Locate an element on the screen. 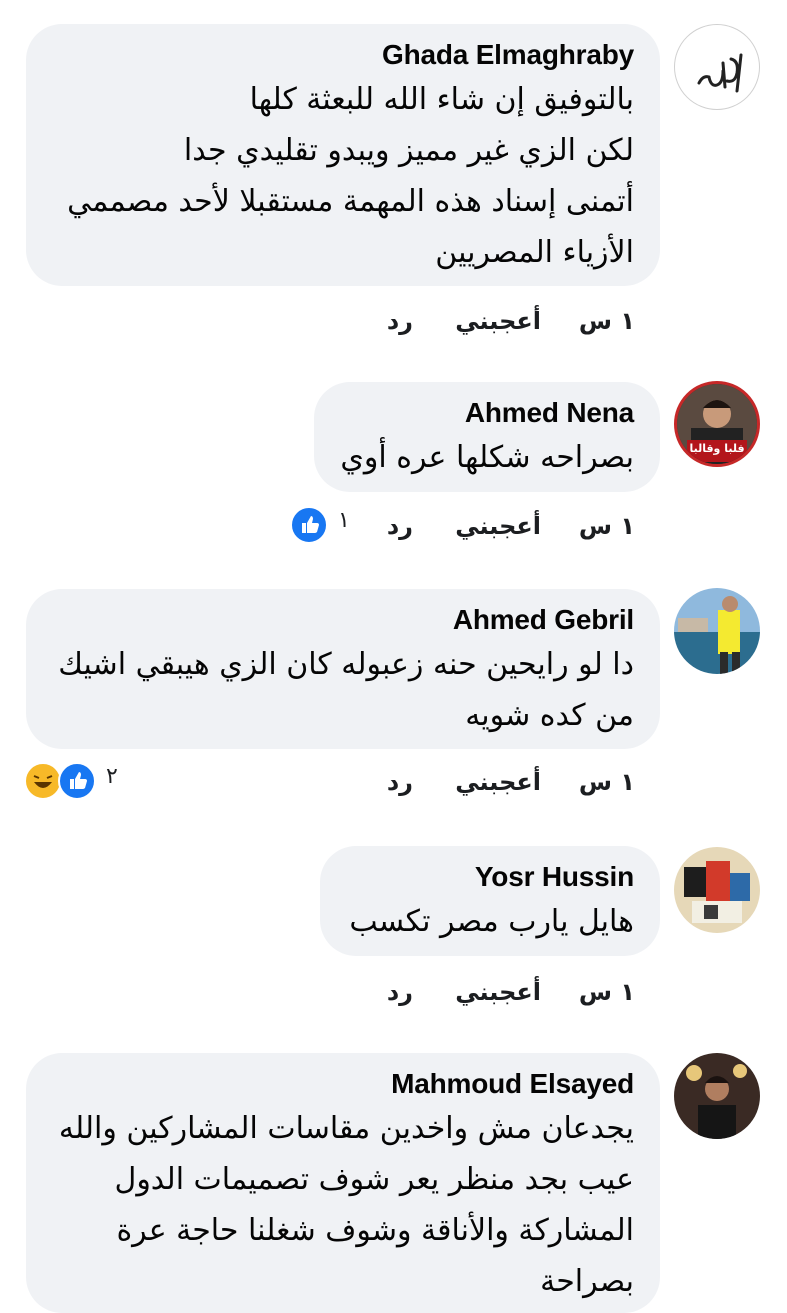  reaction-count: ١ is located at coordinates (344, 520).